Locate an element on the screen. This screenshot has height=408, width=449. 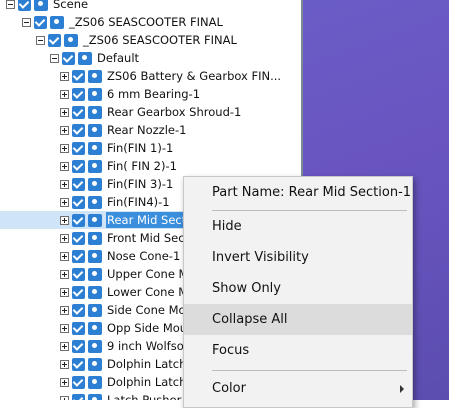
menu-item-hide: Hide is located at coordinates (298, 226).